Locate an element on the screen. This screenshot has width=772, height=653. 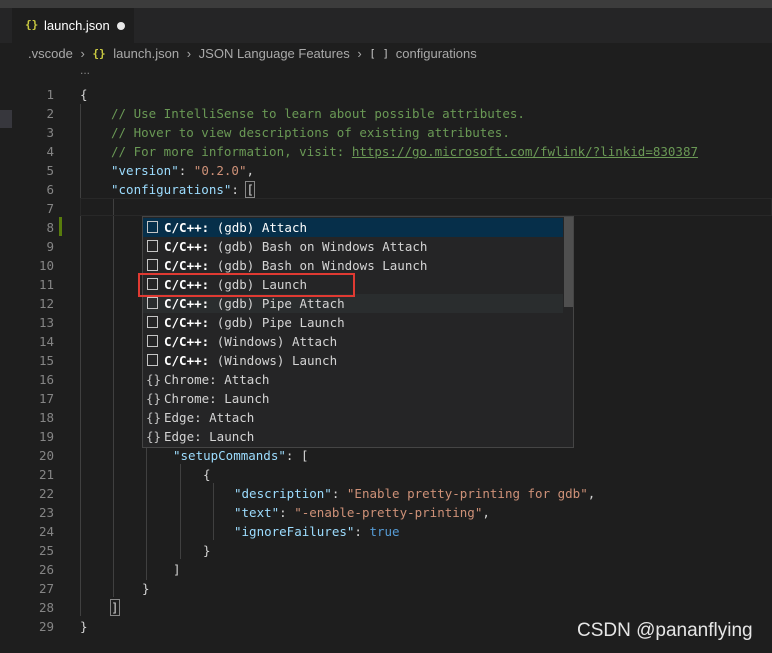
suggestion-label: Edge: Attach is located at coordinates (209, 417).